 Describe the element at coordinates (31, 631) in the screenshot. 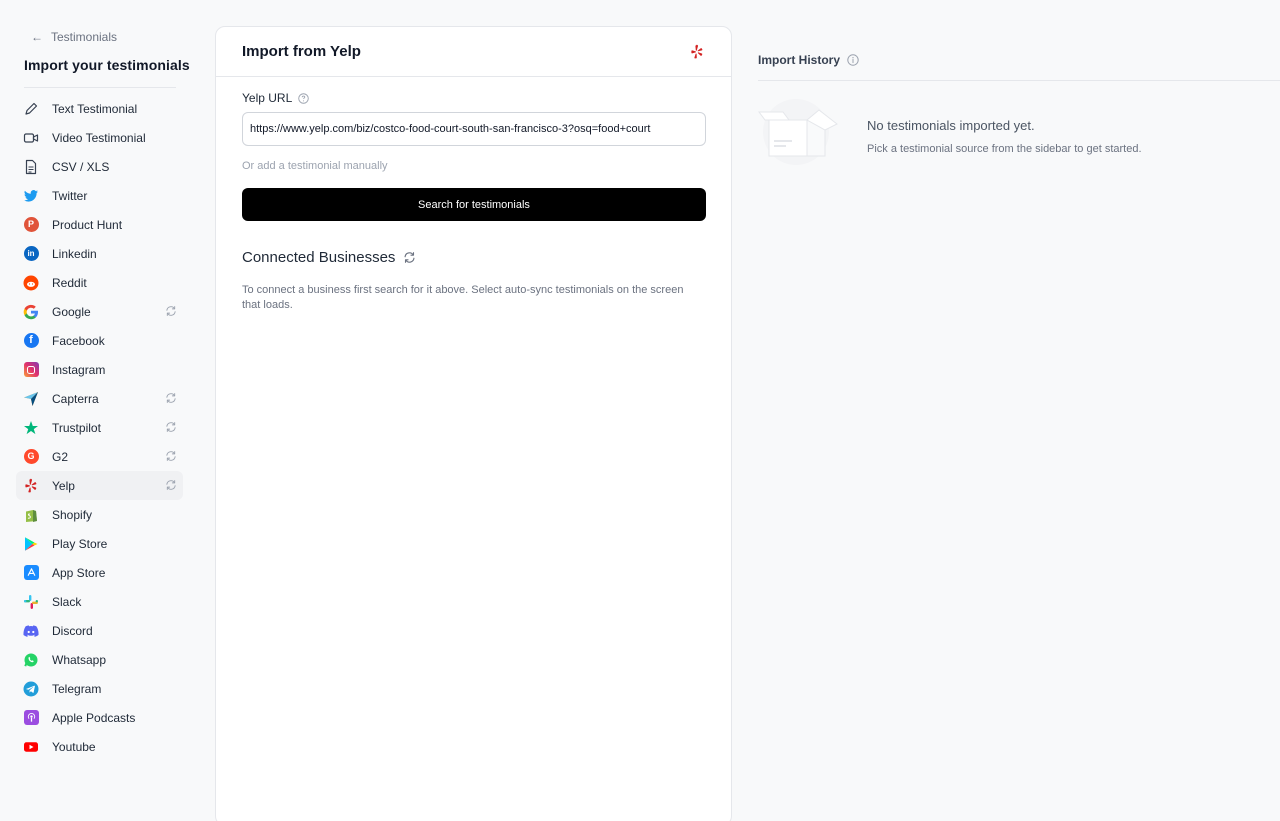

I see `discord-icon` at that location.